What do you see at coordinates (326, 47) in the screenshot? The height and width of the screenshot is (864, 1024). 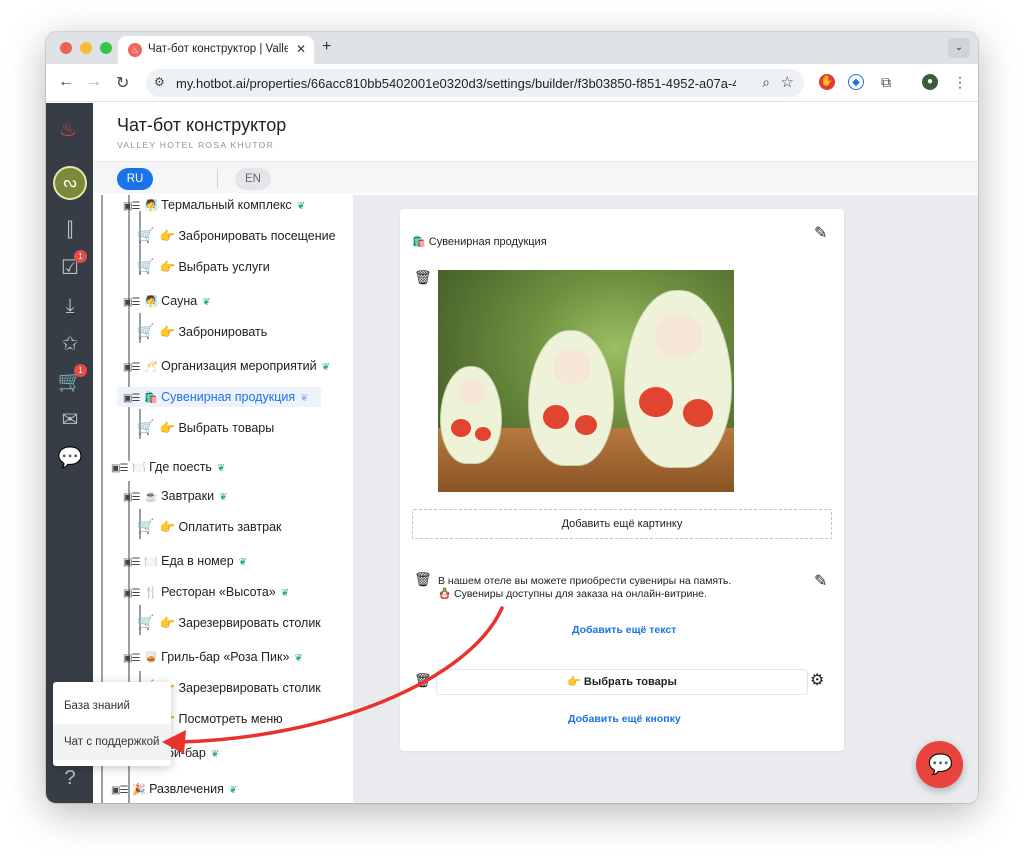 I see `new-tab-icon: +` at bounding box center [326, 47].